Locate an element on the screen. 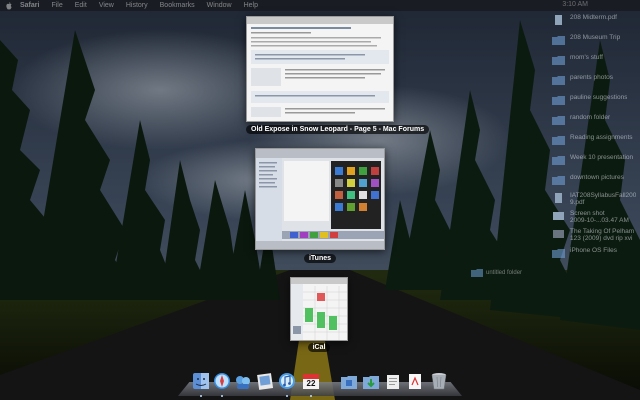 This screenshot has width=640, height=400. trash-icon is located at coordinates (439, 381).